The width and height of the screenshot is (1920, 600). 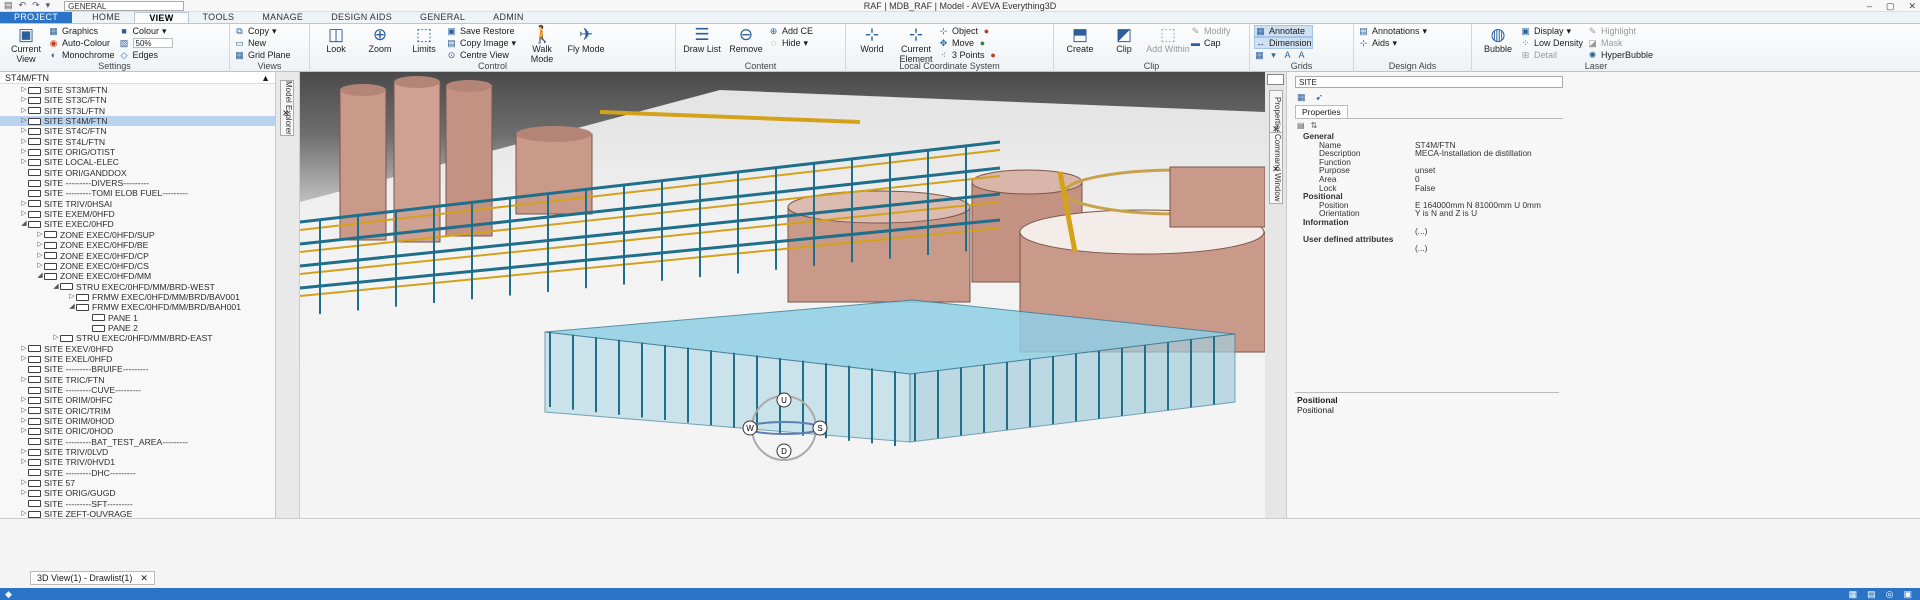 What do you see at coordinates (1392, 31) in the screenshot?
I see `annotations-button: ▤ Annotations ▾` at bounding box center [1392, 31].